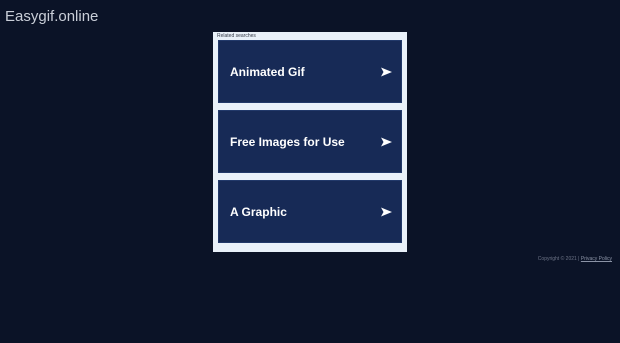 This screenshot has height=343, width=620. What do you see at coordinates (236, 36) in the screenshot?
I see `related-searches-header: Related searches` at bounding box center [236, 36].